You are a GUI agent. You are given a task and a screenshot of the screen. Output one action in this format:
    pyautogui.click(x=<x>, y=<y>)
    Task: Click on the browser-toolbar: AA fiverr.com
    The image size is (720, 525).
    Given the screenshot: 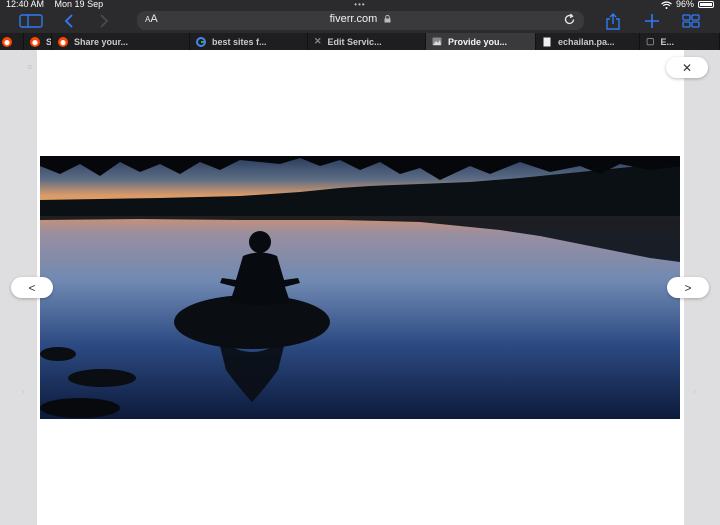 What is the action you would take?
    pyautogui.click(x=360, y=21)
    